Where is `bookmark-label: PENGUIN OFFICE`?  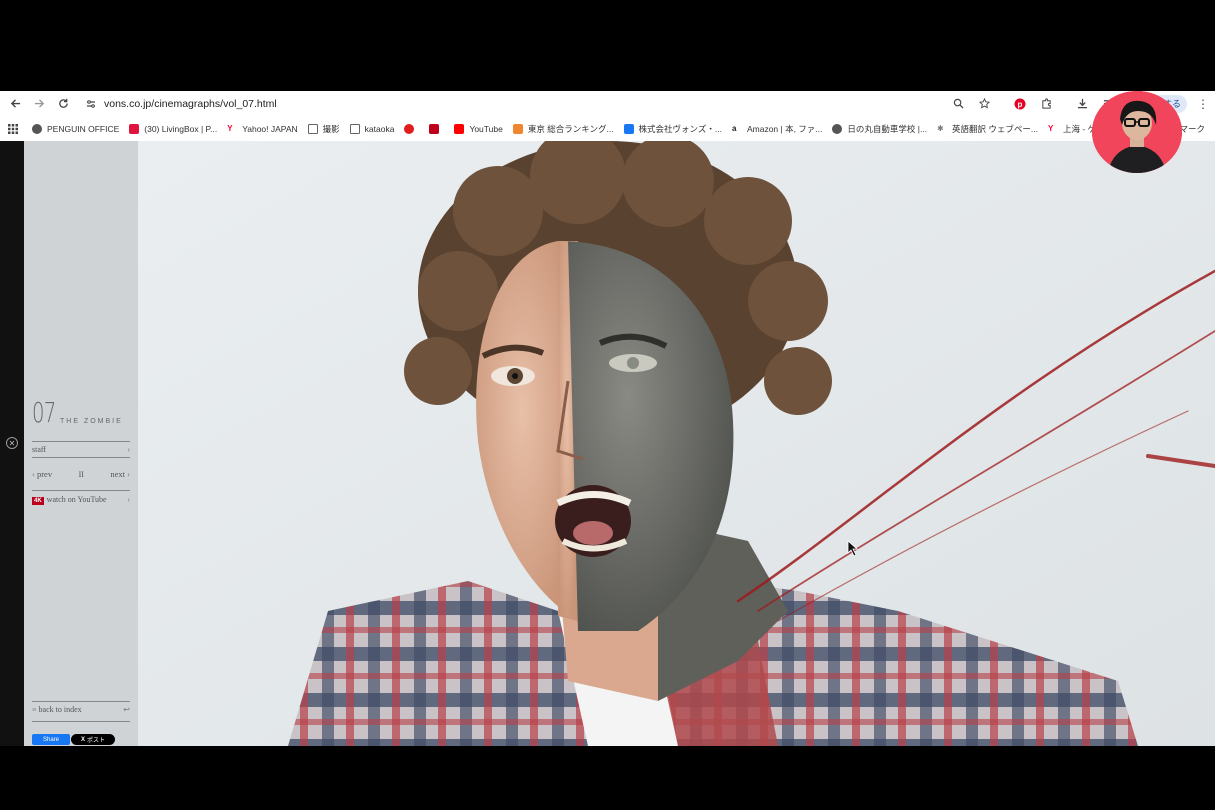 bookmark-label: PENGUIN OFFICE is located at coordinates (83, 128).